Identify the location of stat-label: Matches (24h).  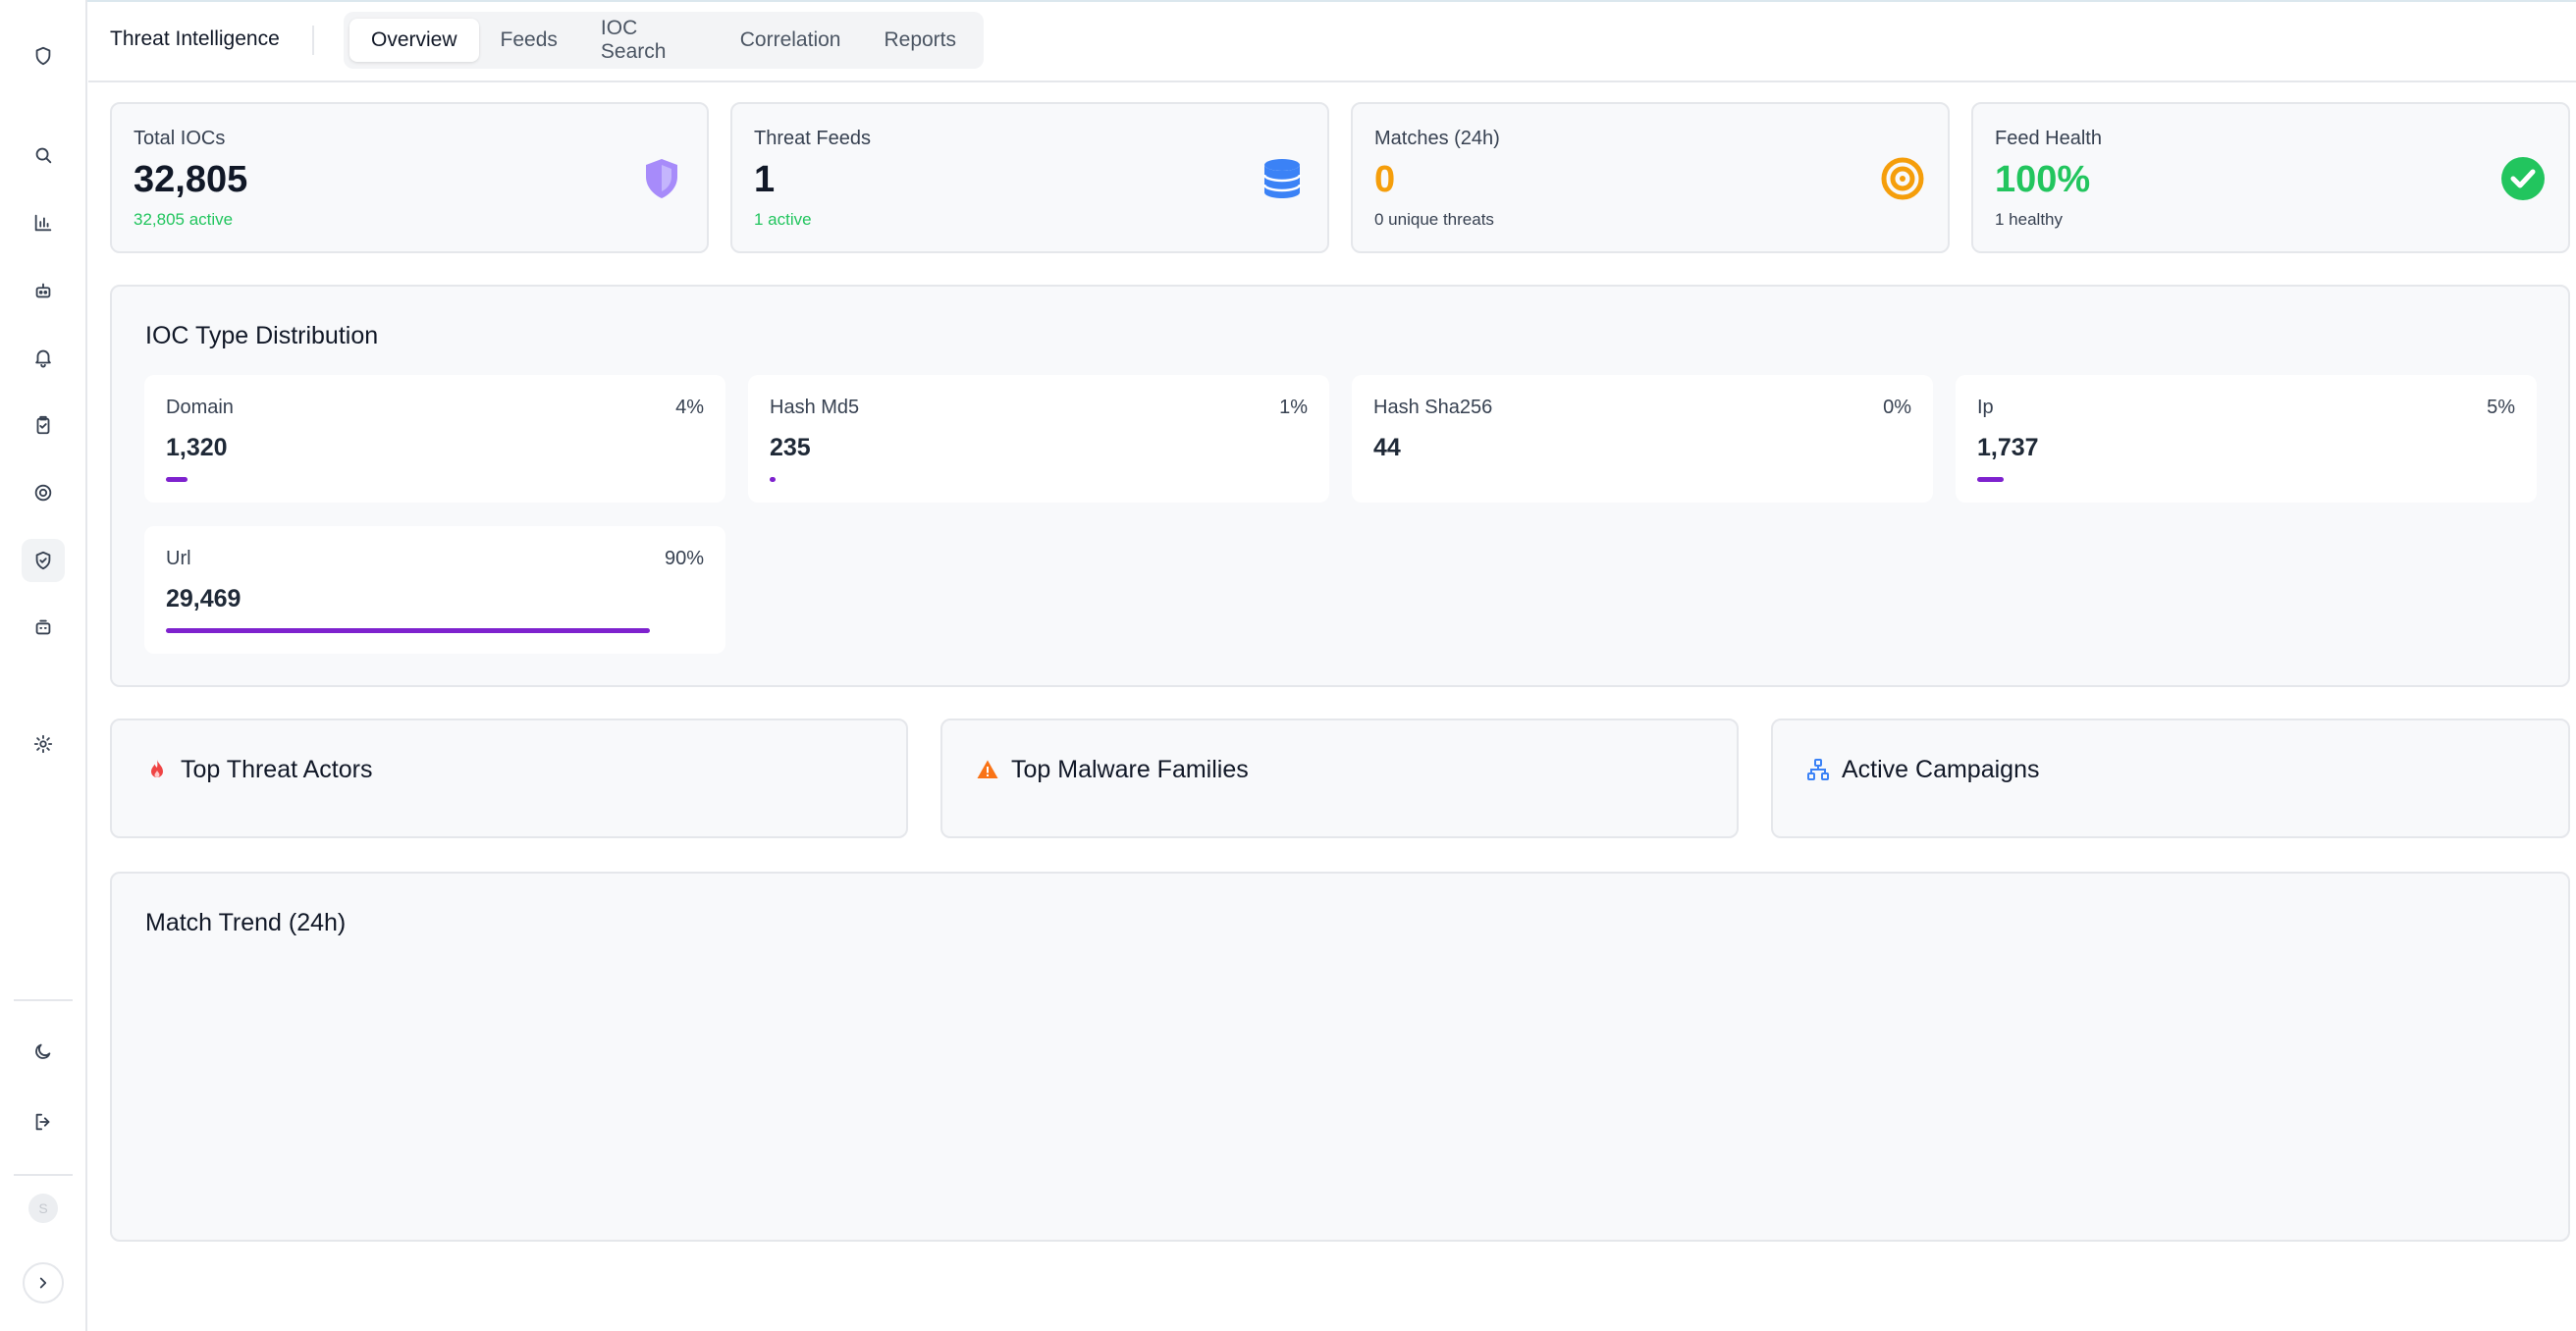
(1437, 138).